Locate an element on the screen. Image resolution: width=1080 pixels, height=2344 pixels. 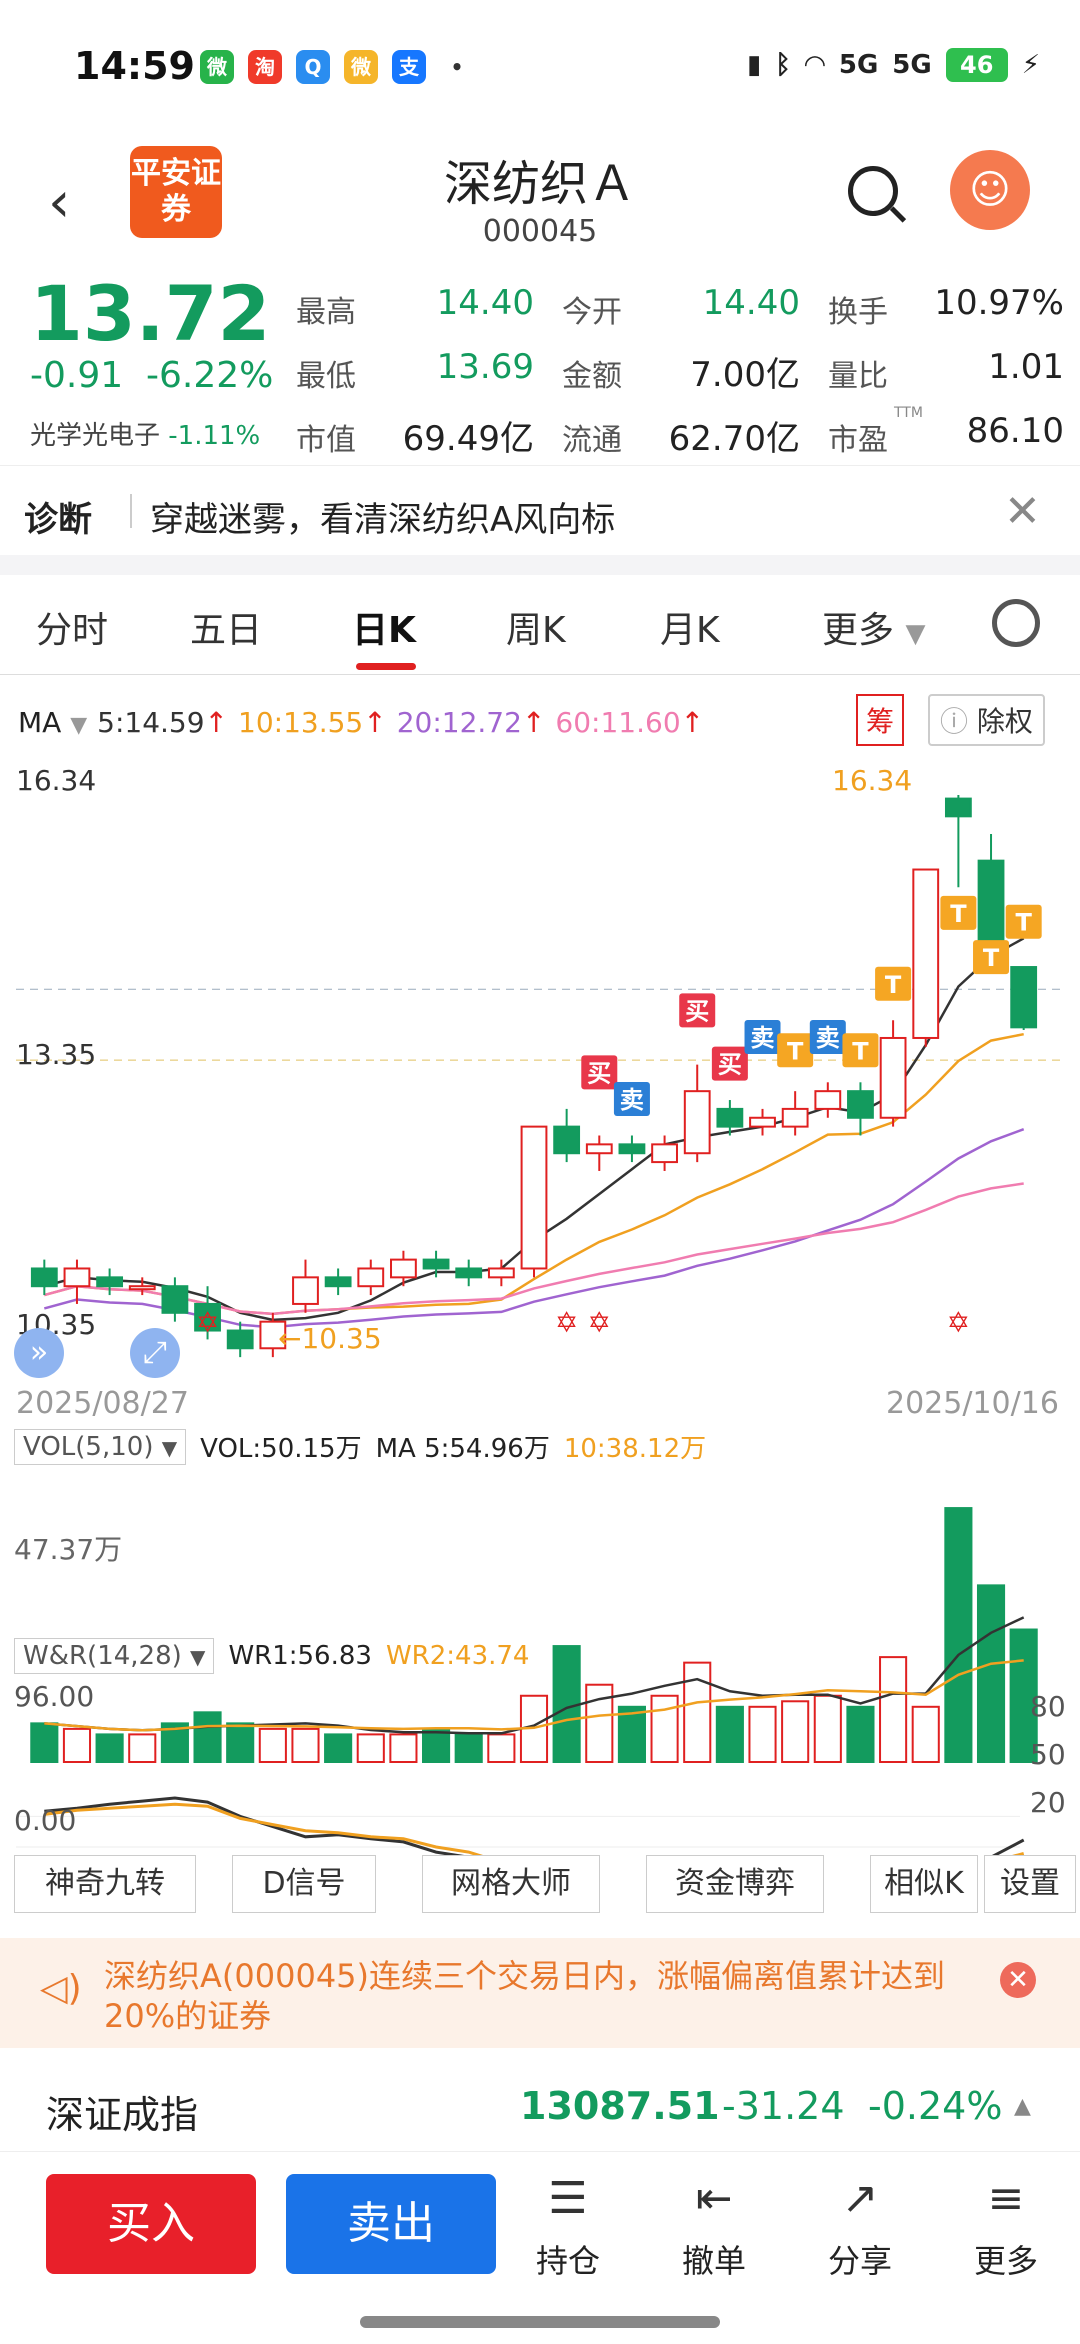
quote-value-6: 69.49亿 is located at coordinates (468, 439).